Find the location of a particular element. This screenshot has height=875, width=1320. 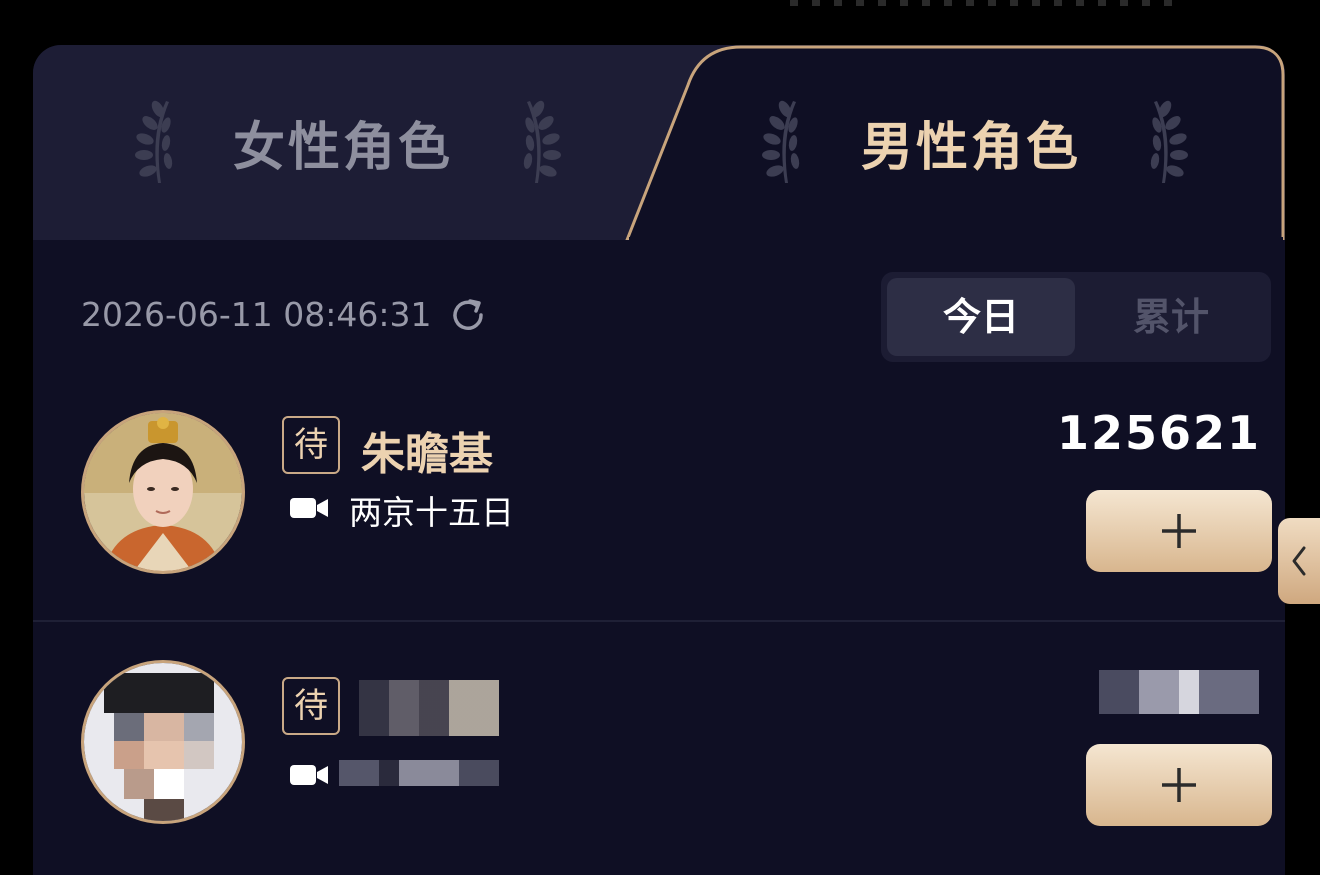

drama-title: 两京十五日 is located at coordinates (431, 512).